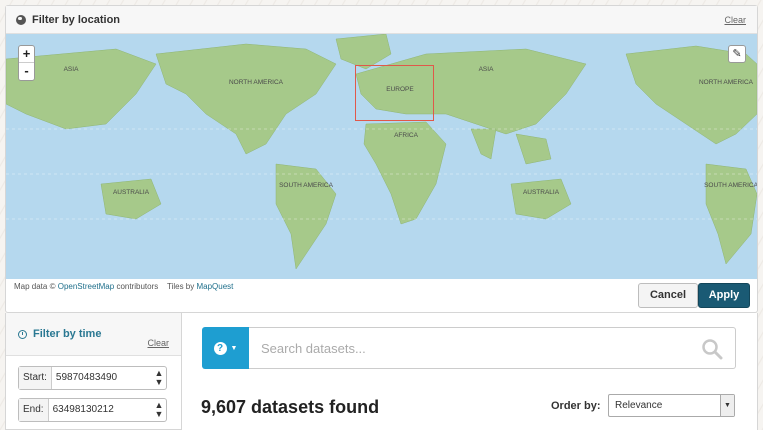 This screenshot has height=430, width=763. Describe the element at coordinates (159, 378) in the screenshot. I see `start-spinner-icon: ▲ ▼` at that location.